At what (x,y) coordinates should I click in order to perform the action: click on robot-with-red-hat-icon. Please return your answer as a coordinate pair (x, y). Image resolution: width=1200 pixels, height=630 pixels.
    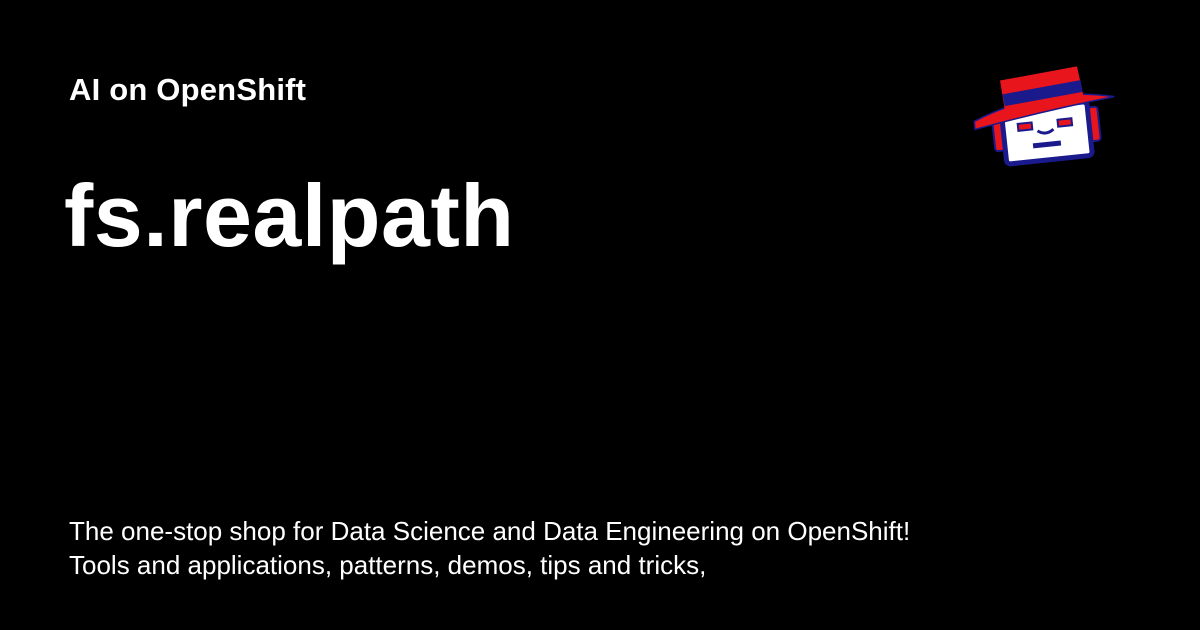
    Looking at the image, I should click on (1044, 116).